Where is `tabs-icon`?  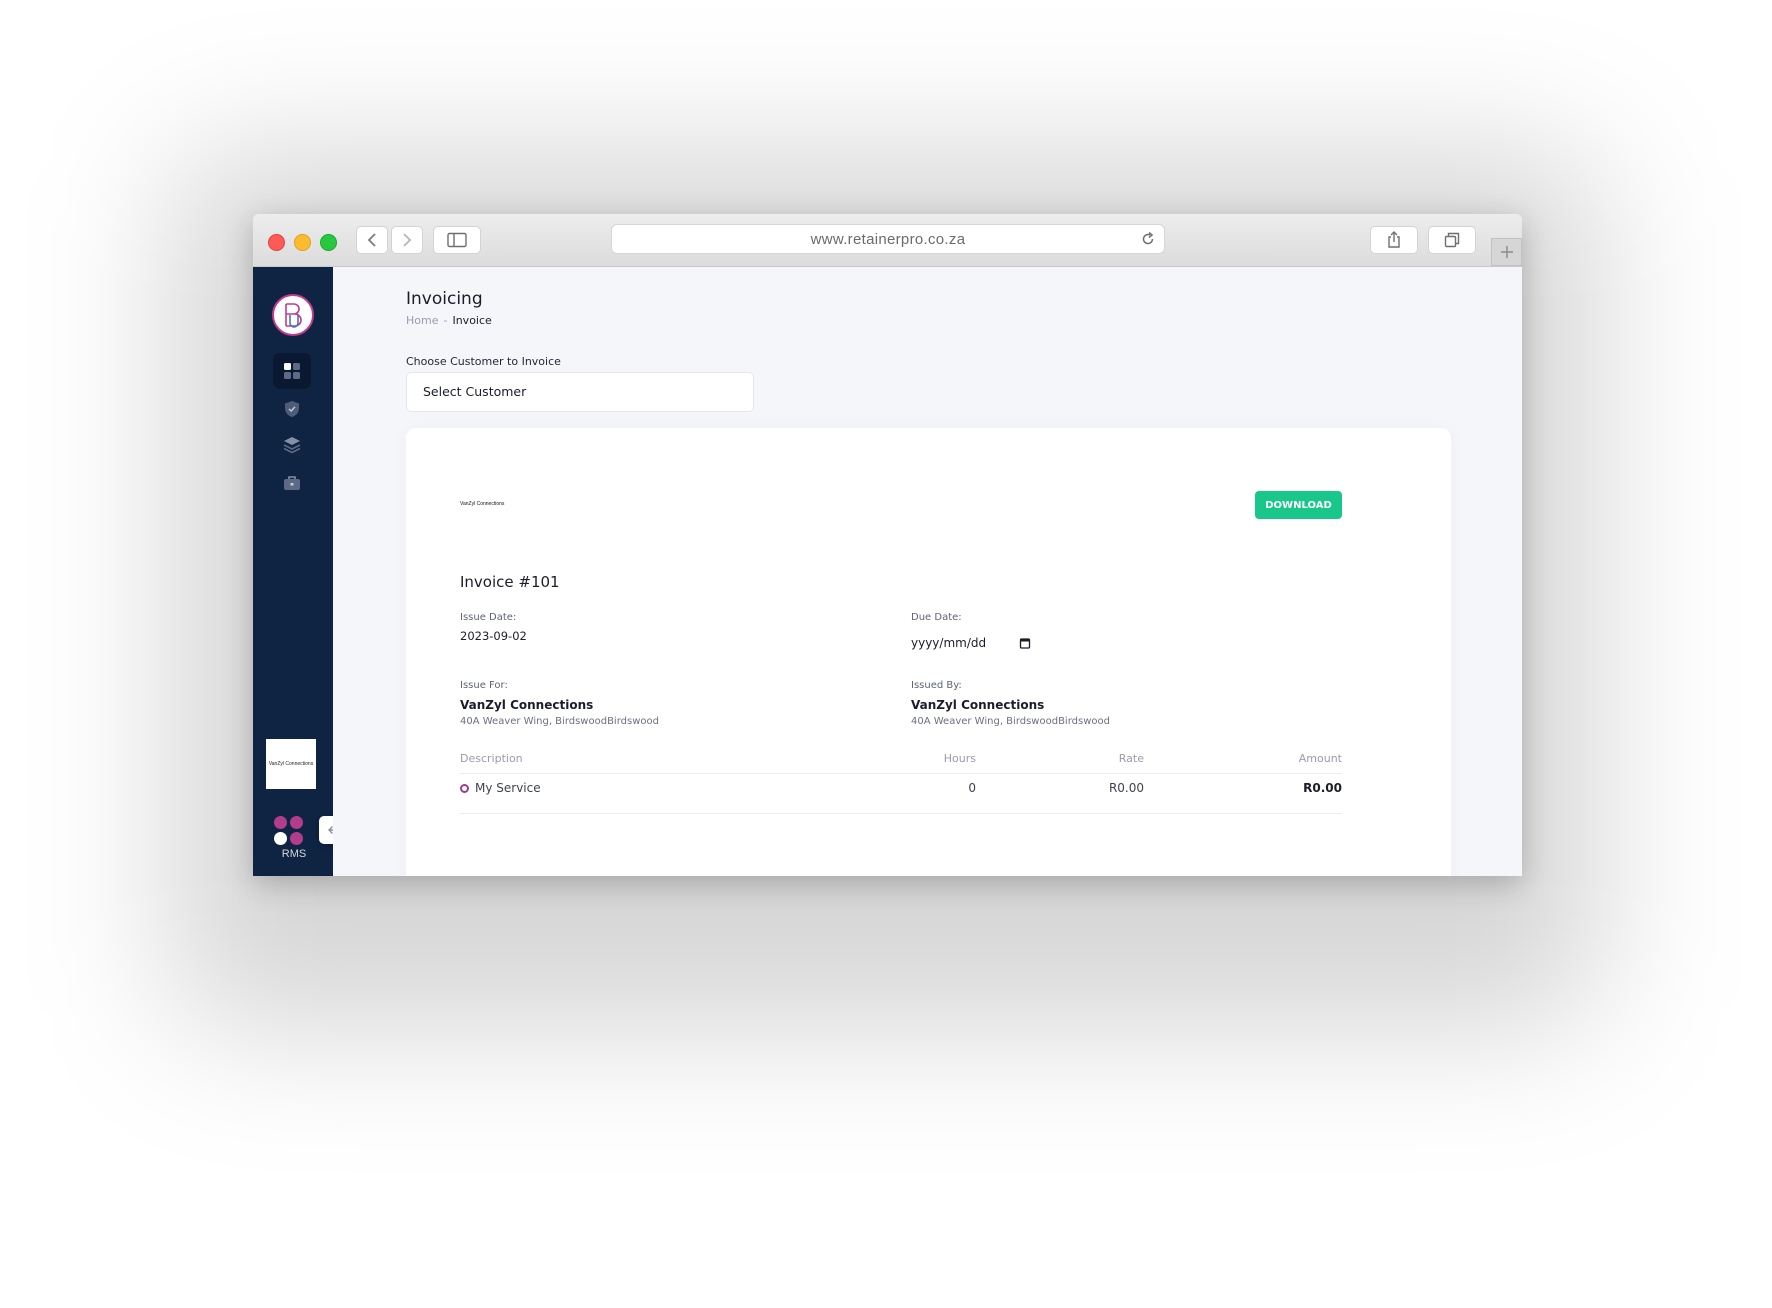
tabs-icon is located at coordinates (1452, 240).